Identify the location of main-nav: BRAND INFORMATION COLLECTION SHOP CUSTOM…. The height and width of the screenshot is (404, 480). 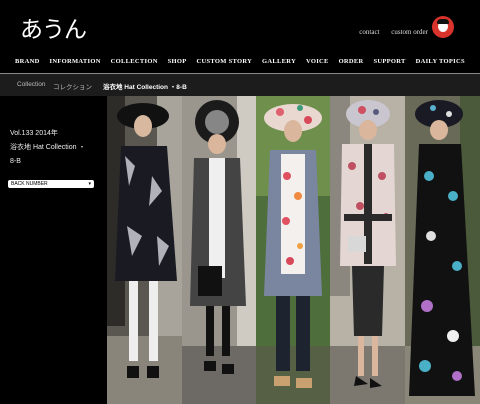
(240, 62).